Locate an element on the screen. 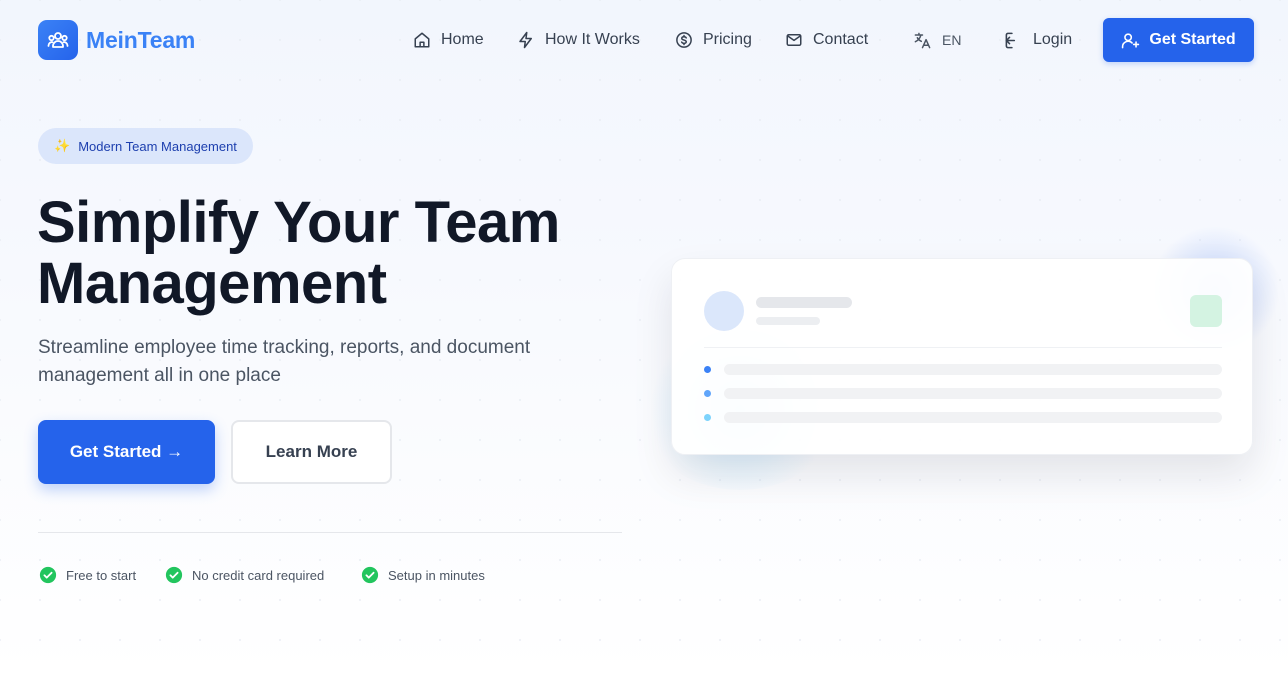 The width and height of the screenshot is (1288, 676). nav-item-contact: Contact is located at coordinates (826, 40).